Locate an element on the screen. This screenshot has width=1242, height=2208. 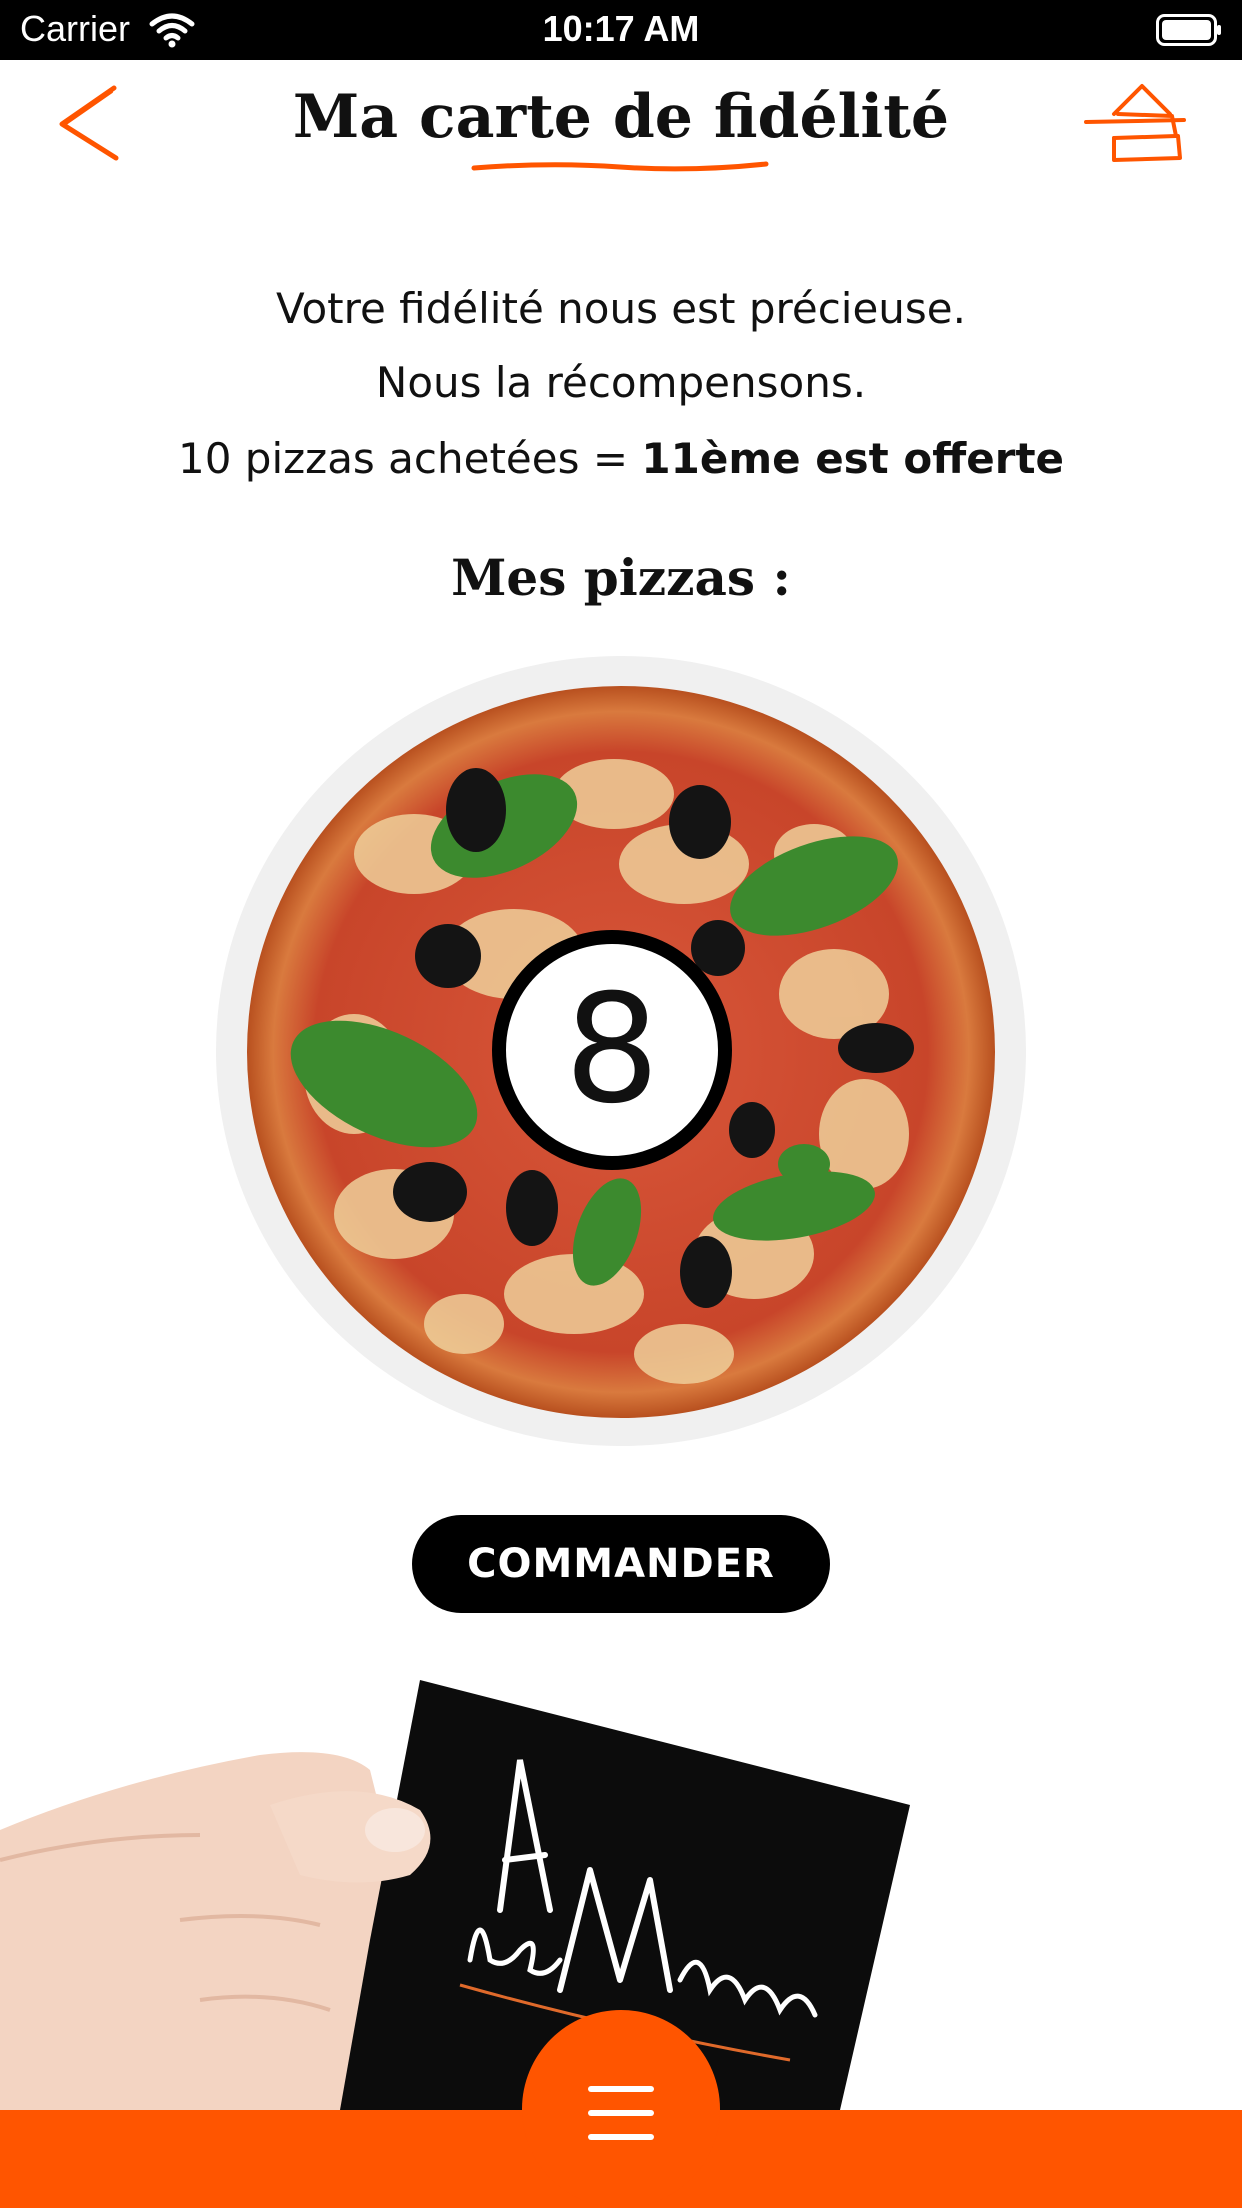
menu-button is located at coordinates (621, 2109).